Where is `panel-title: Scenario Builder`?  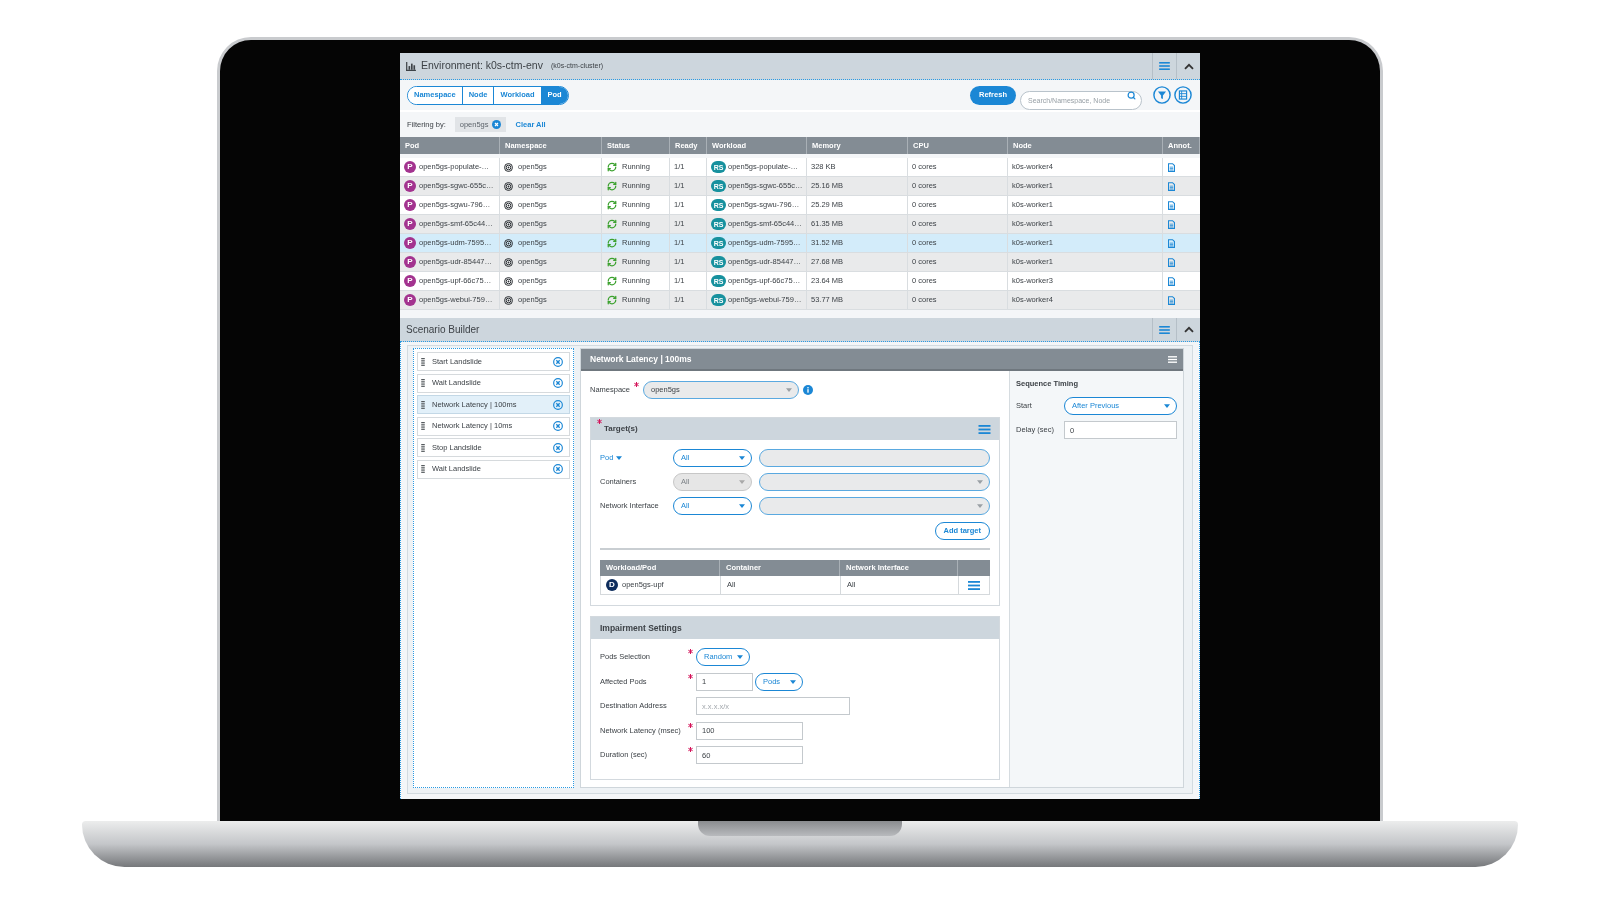
panel-title: Scenario Builder is located at coordinates (443, 330).